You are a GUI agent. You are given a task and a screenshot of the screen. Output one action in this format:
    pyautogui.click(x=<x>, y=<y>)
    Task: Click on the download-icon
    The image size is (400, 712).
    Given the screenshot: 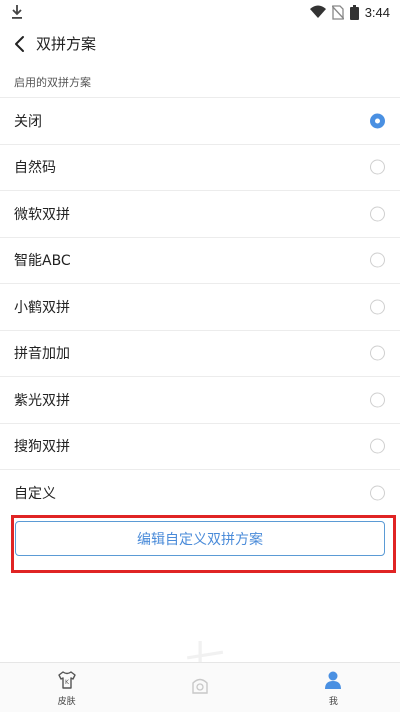 What is the action you would take?
    pyautogui.click(x=17, y=12)
    